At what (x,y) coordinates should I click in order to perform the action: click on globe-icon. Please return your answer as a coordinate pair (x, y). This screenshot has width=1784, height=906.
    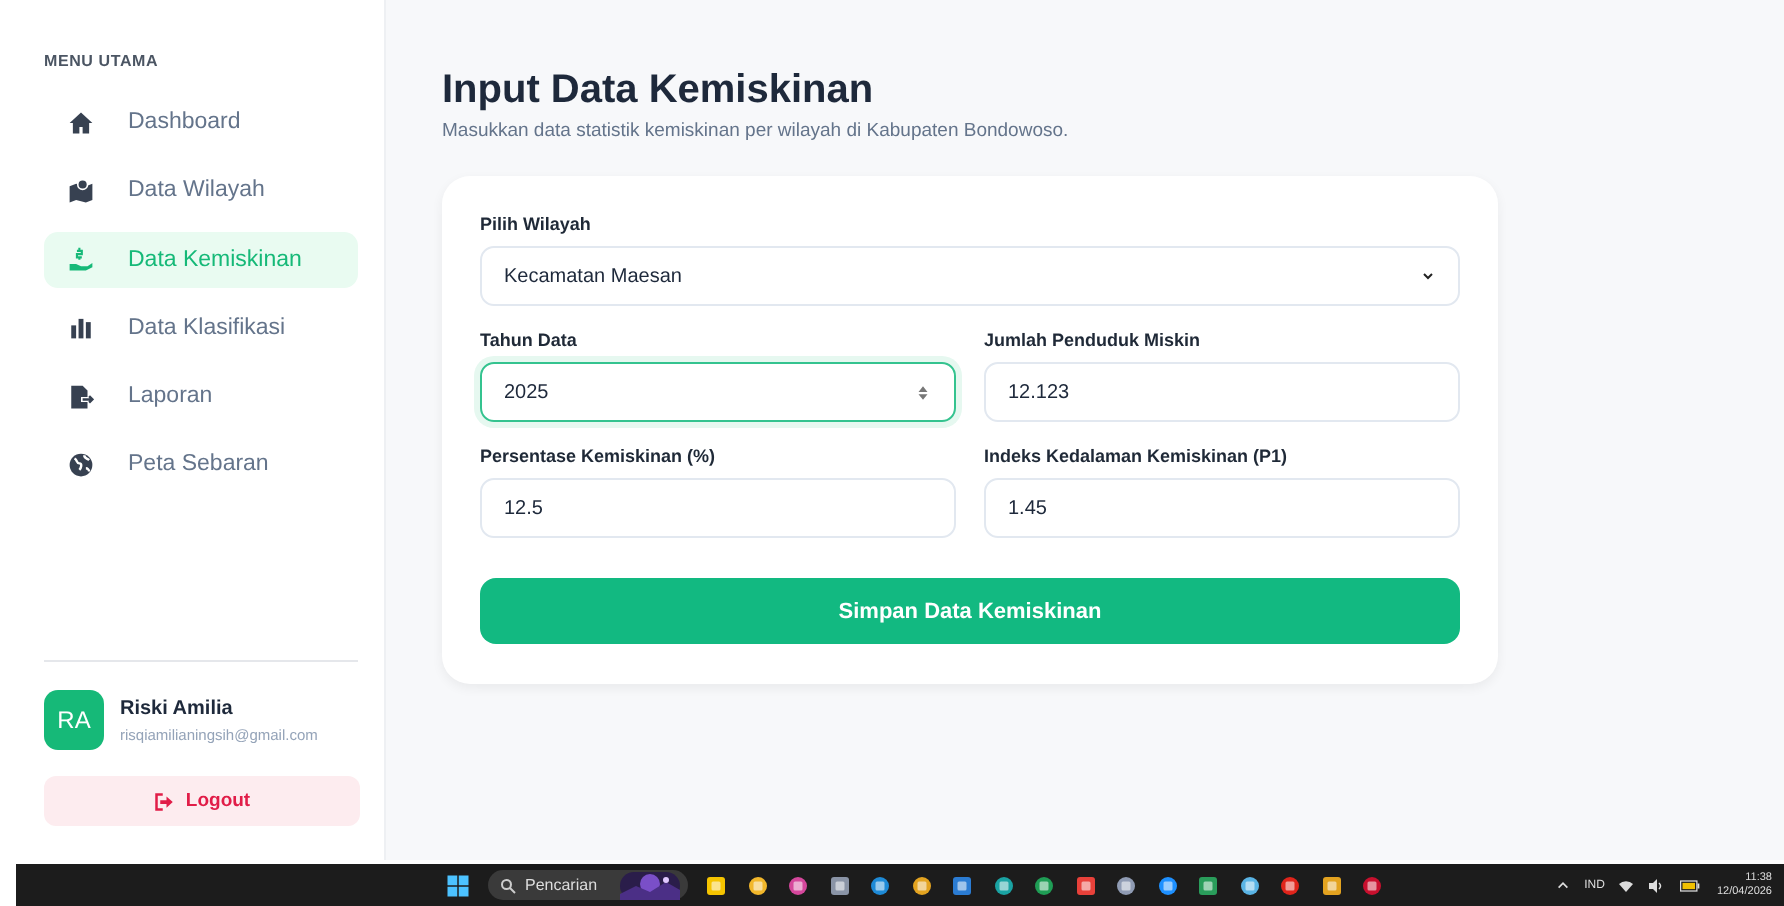
    Looking at the image, I should click on (81, 464).